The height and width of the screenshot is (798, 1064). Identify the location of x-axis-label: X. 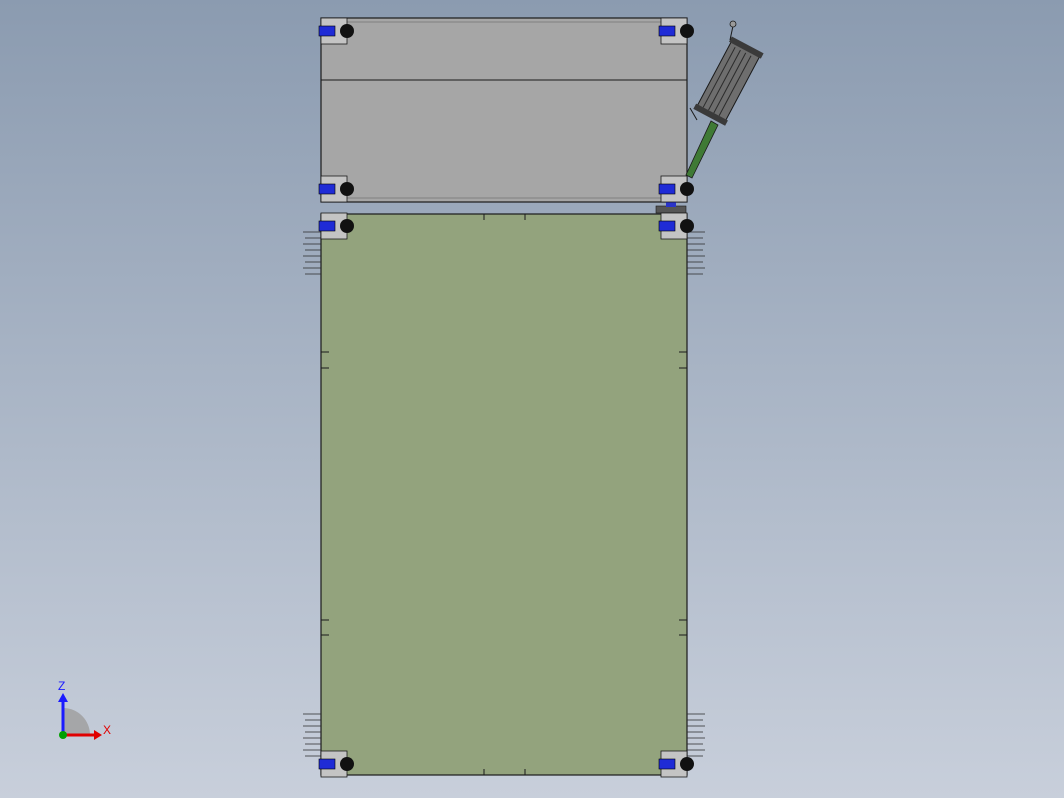
(107, 730).